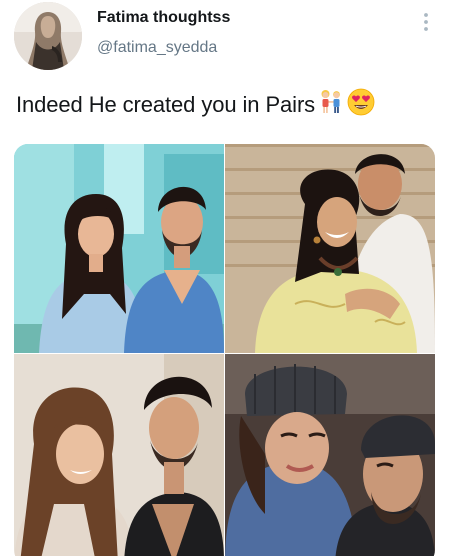 This screenshot has height=556, width=450. What do you see at coordinates (426, 22) in the screenshot?
I see `more-vertical-icon` at bounding box center [426, 22].